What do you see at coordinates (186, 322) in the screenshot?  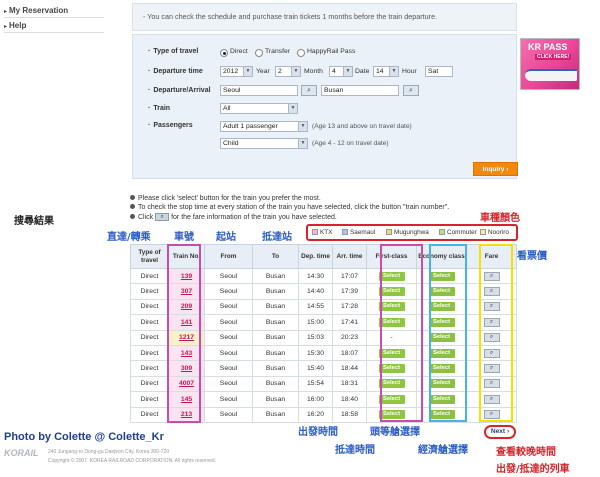 I see `train-number-link: 141` at bounding box center [186, 322].